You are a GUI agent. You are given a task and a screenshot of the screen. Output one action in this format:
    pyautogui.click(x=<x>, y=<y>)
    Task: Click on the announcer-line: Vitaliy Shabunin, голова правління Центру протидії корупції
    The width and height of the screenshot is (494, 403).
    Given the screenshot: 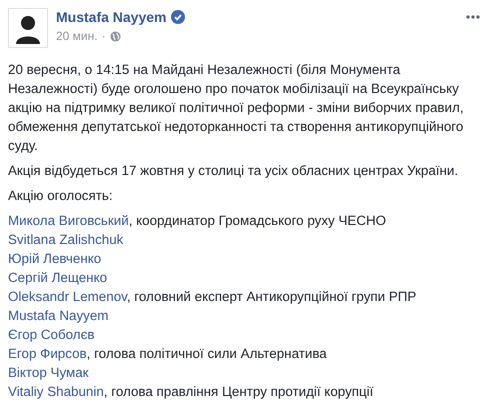 What is the action you would take?
    pyautogui.click(x=191, y=392)
    